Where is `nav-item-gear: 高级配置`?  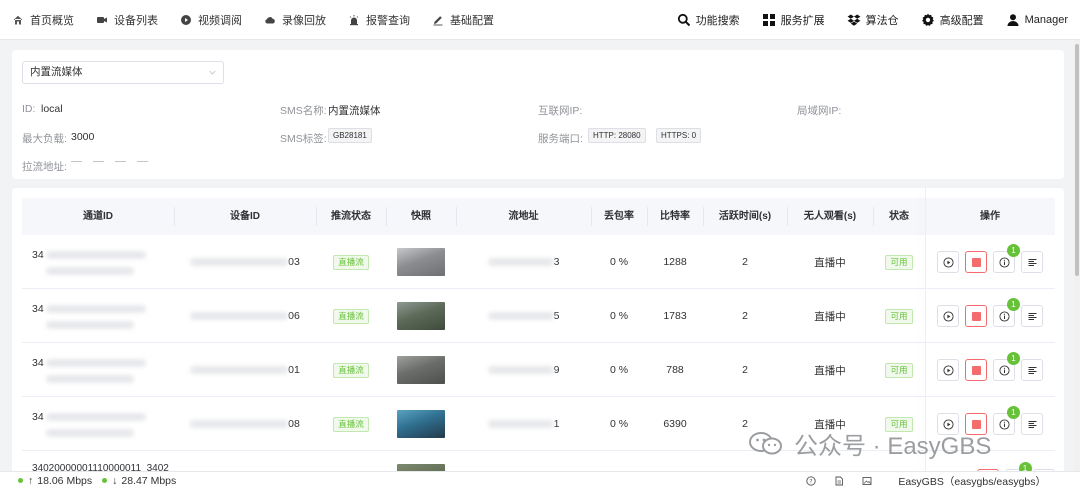 nav-item-gear: 高级配置 is located at coordinates (952, 20).